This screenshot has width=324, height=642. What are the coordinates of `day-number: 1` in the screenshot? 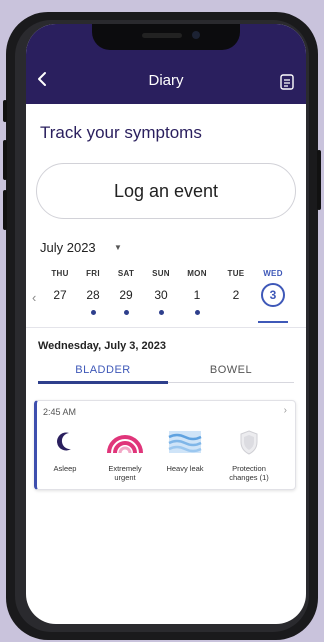 It's located at (197, 295).